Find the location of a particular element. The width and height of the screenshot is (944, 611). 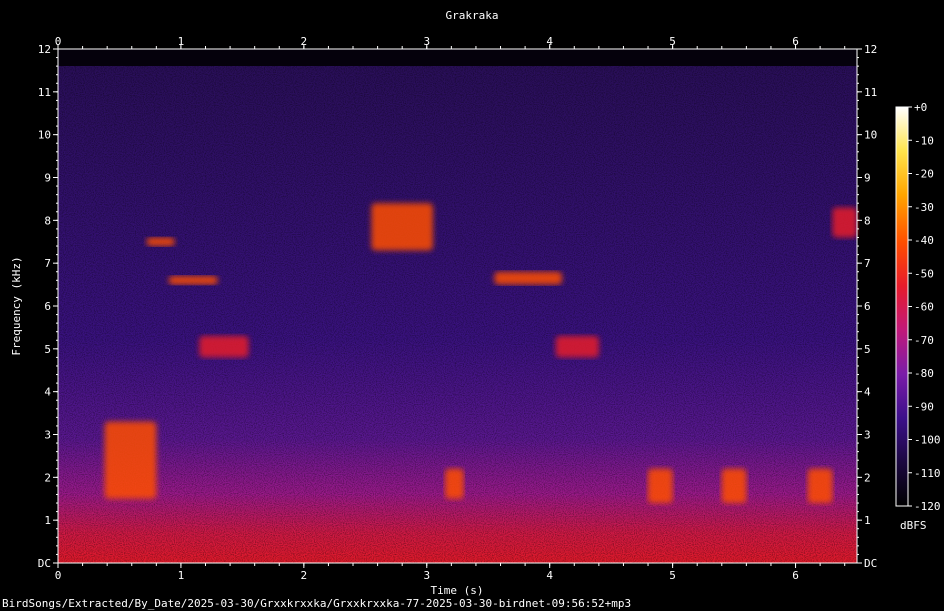

x-tick-label: 1 is located at coordinates (181, 575).